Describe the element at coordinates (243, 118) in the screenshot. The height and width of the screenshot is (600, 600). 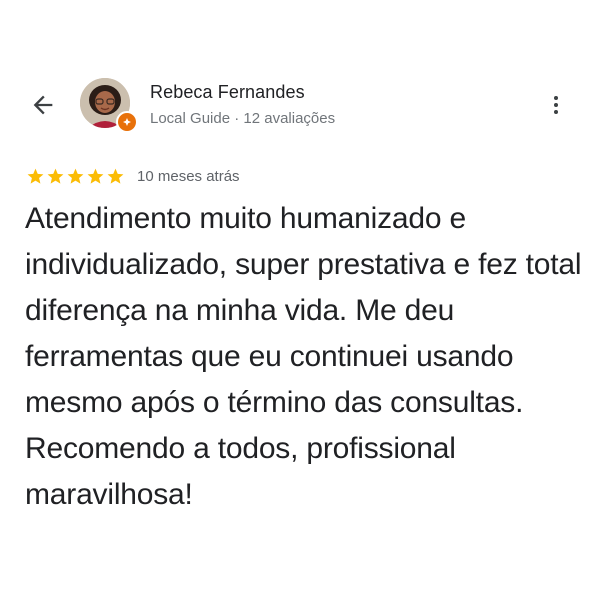
I see `reviewer-meta: Local Guide · 12 avaliações` at that location.